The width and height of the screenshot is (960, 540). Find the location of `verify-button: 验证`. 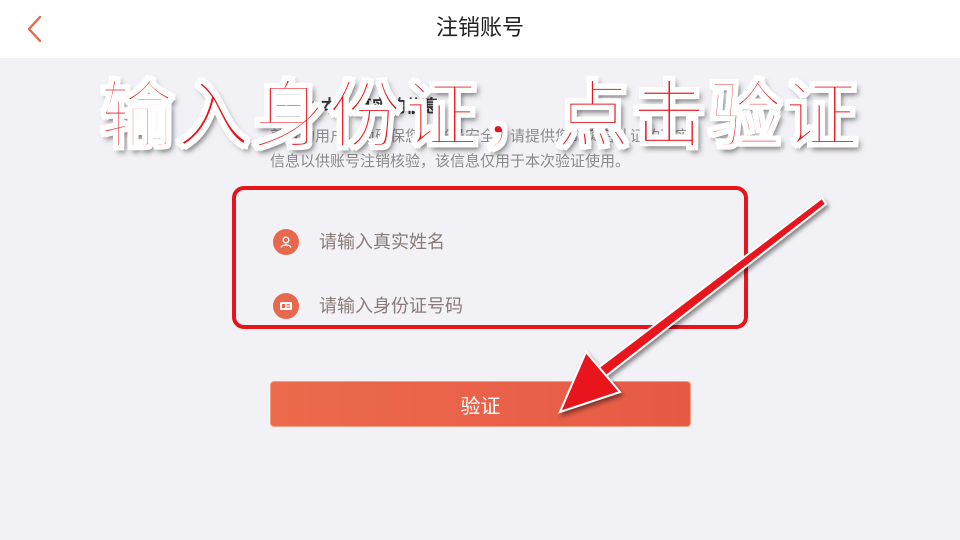

verify-button: 验证 is located at coordinates (480, 404).